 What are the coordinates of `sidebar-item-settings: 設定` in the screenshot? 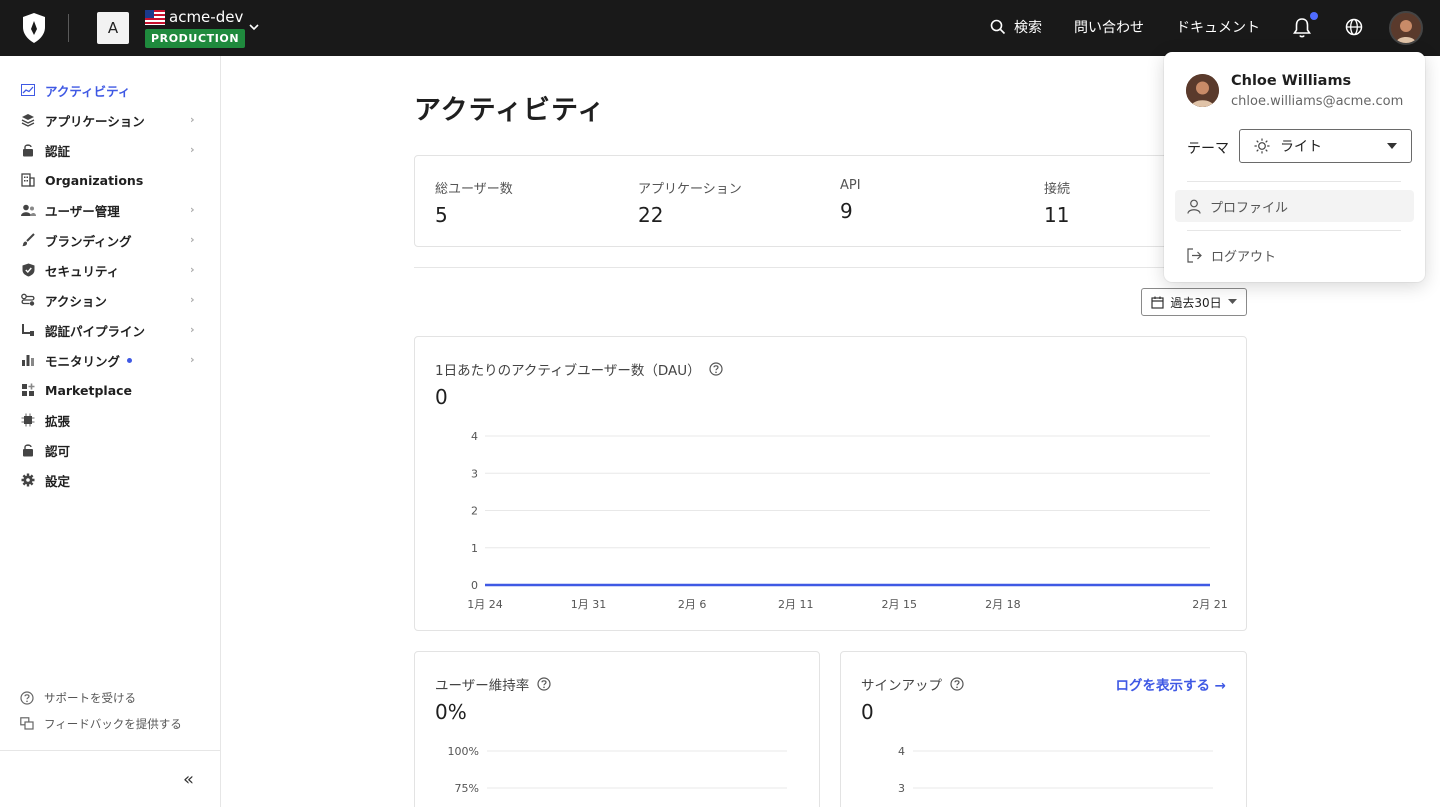 It's located at (110, 480).